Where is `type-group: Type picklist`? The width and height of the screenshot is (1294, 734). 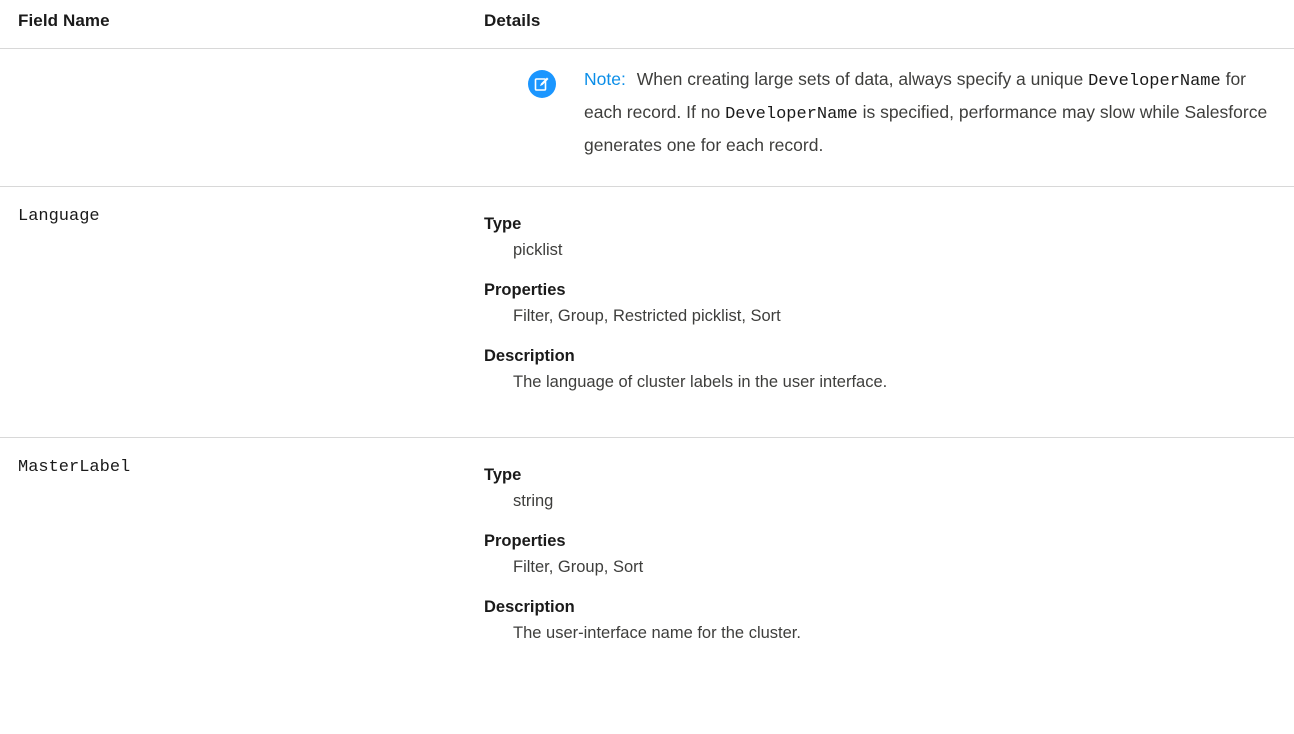 type-group: Type picklist is located at coordinates (879, 237).